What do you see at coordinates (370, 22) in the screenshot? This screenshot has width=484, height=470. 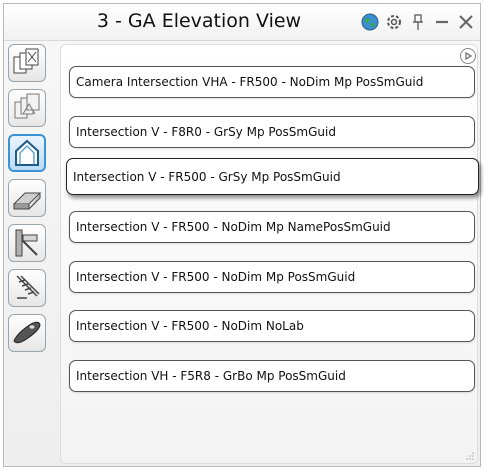 I see `globe-icon` at bounding box center [370, 22].